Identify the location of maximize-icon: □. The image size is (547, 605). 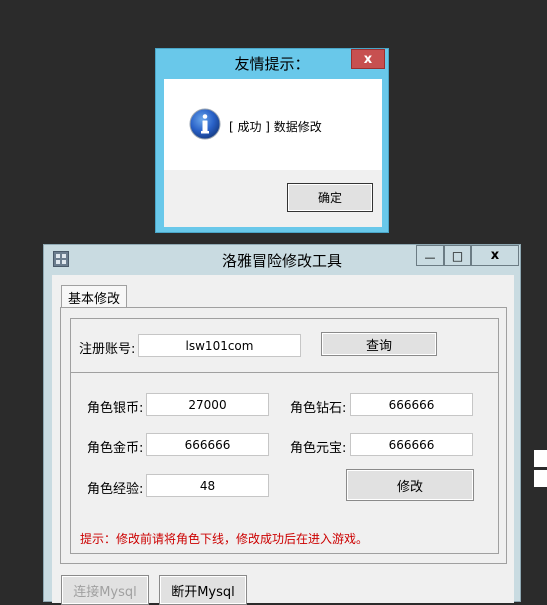
(457, 255).